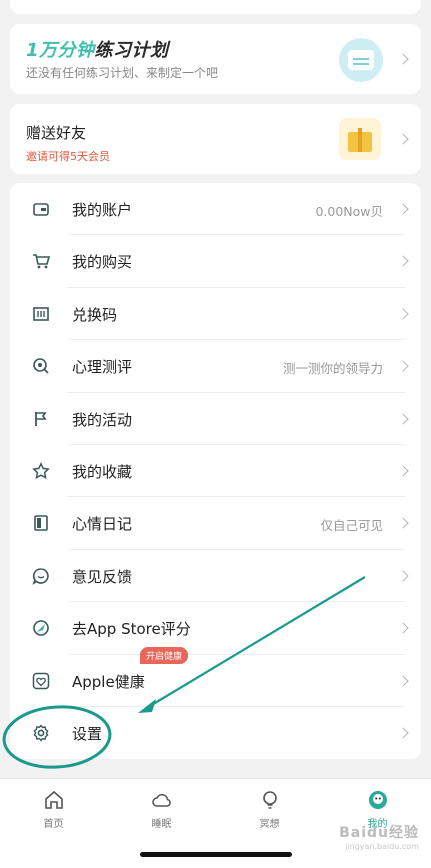  Describe the element at coordinates (215, 7) in the screenshot. I see `top-card-partial` at that location.